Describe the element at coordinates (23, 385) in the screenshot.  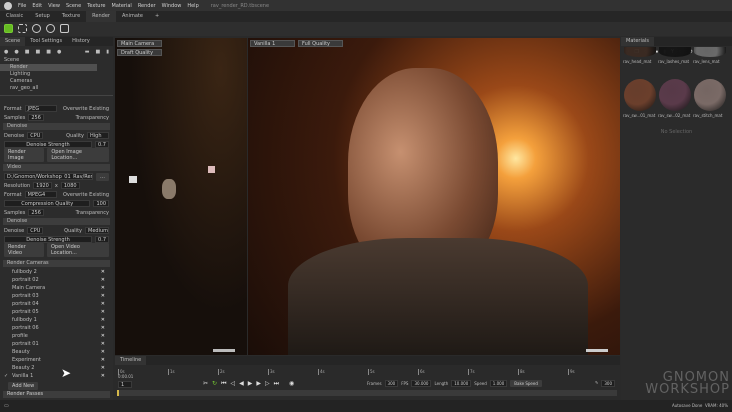
I see `add-new-camera-button: Add New` at that location.